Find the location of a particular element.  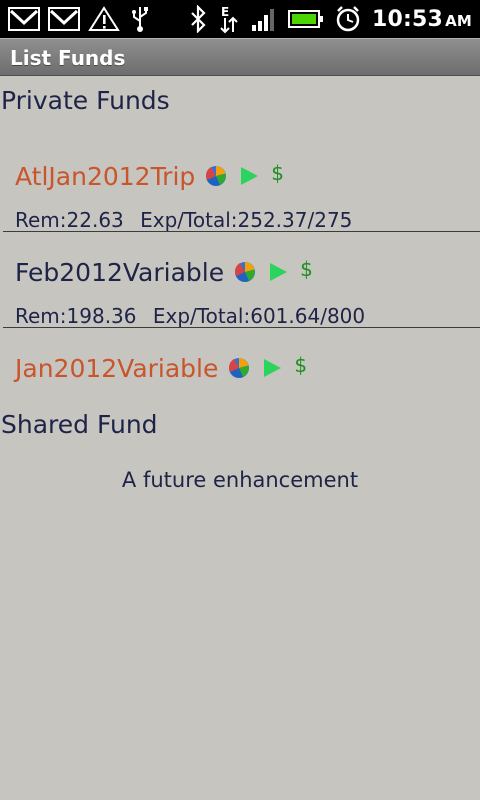

fund-row: Feb2012Variable $ is located at coordinates (247, 272).